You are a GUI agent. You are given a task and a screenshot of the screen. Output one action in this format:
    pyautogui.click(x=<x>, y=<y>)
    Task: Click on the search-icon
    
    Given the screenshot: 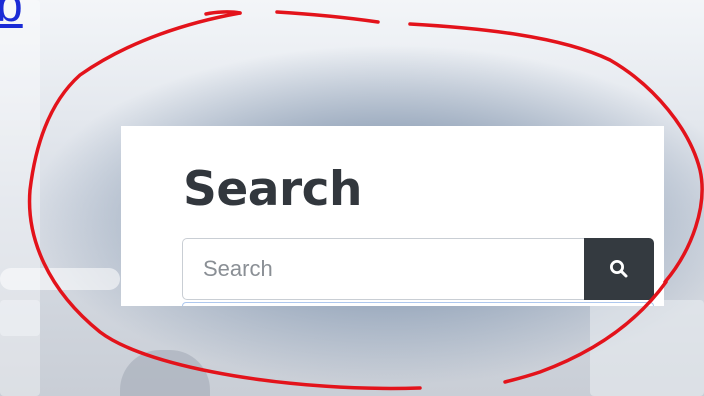 What is the action you would take?
    pyautogui.click(x=619, y=269)
    